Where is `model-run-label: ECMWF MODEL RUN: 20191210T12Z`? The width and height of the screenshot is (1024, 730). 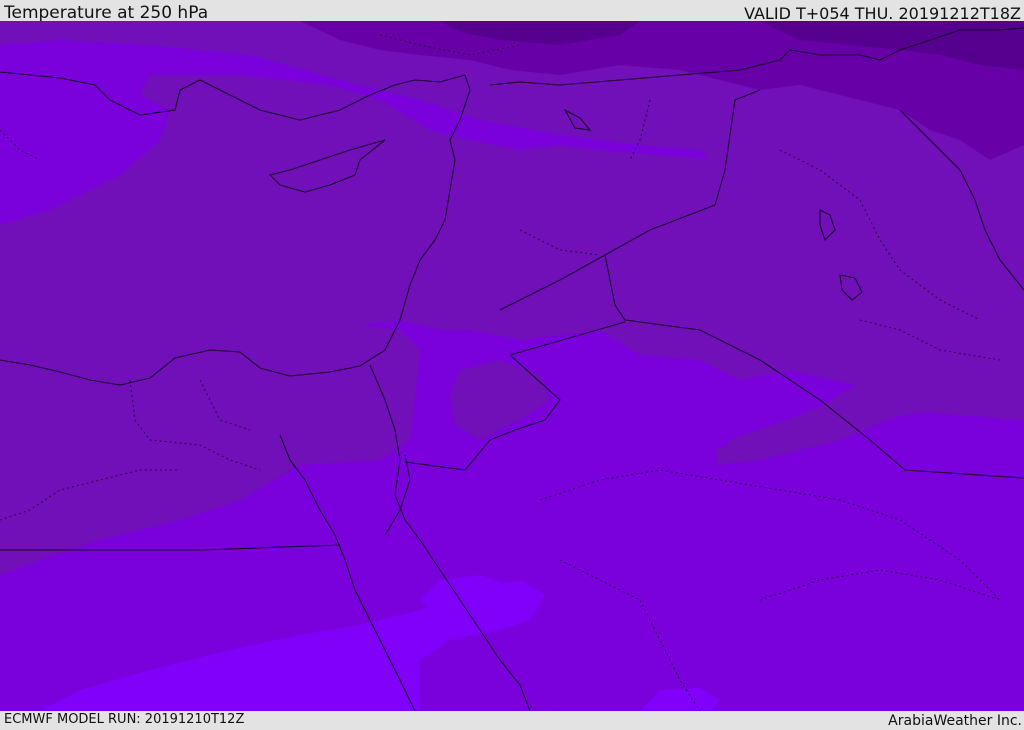
model-run-label: ECMWF MODEL RUN: 20191210T12Z is located at coordinates (124, 719).